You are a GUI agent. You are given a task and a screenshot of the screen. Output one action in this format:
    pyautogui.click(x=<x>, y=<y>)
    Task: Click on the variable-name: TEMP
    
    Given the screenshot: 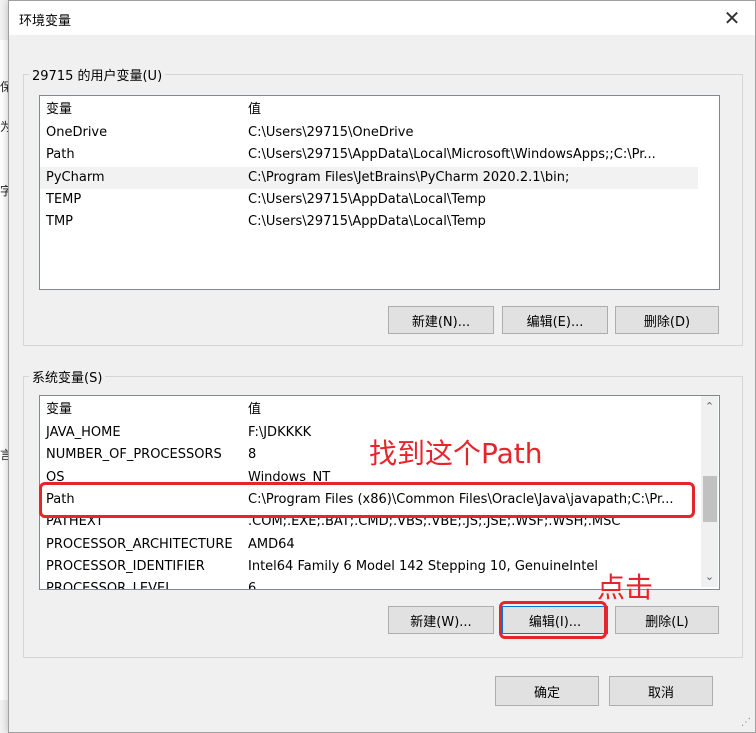 What is the action you would take?
    pyautogui.click(x=64, y=199)
    